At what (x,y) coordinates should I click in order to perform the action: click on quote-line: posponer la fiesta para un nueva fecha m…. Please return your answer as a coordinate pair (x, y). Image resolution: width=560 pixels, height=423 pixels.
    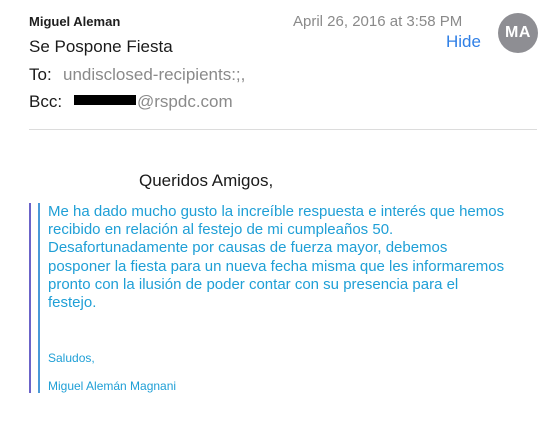
    Looking at the image, I should click on (276, 266).